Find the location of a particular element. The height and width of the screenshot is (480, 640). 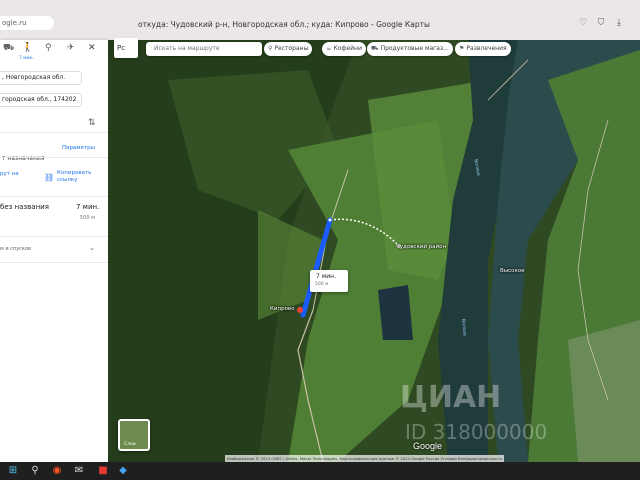

travel-modes: ⛟ 🚶 ⚲ ✈ ✕ 7 мин. is located at coordinates (54, 50).